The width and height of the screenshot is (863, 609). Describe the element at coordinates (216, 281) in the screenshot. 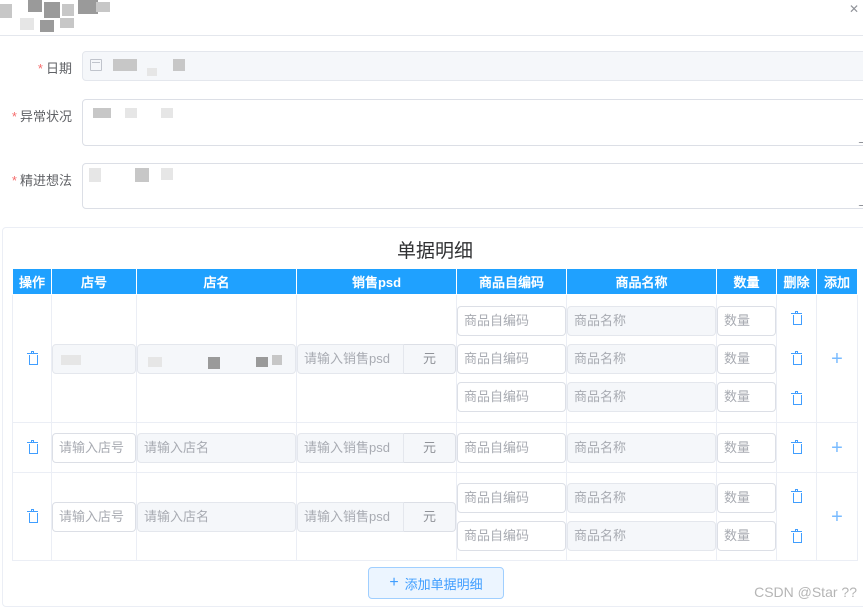

I see `col-header-store-name: 店名` at that location.